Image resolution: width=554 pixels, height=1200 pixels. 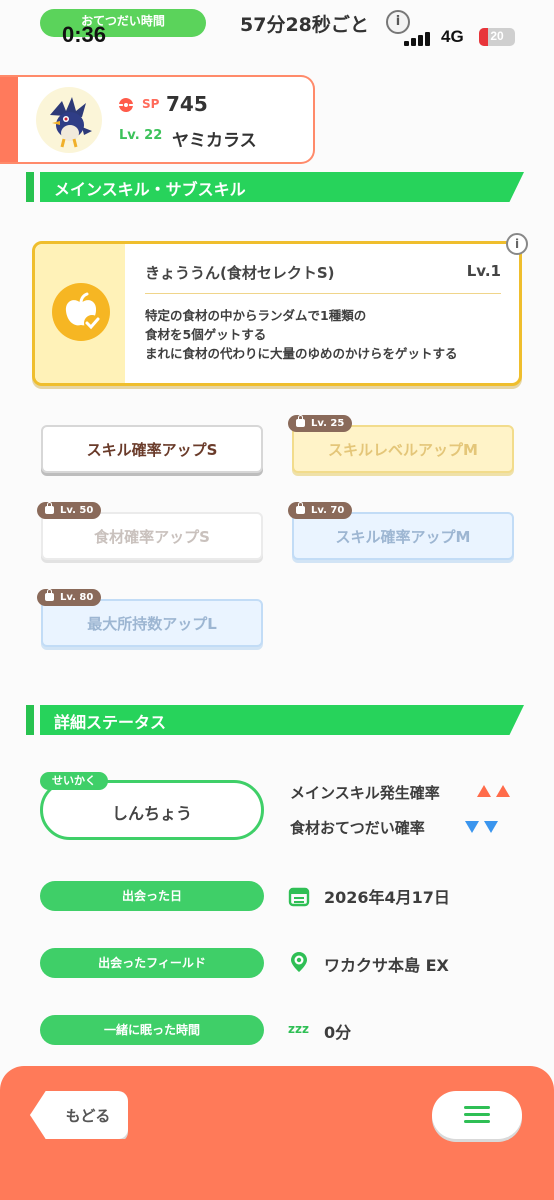 I want to click on slept-time-value: 0分, so click(x=338, y=1032).